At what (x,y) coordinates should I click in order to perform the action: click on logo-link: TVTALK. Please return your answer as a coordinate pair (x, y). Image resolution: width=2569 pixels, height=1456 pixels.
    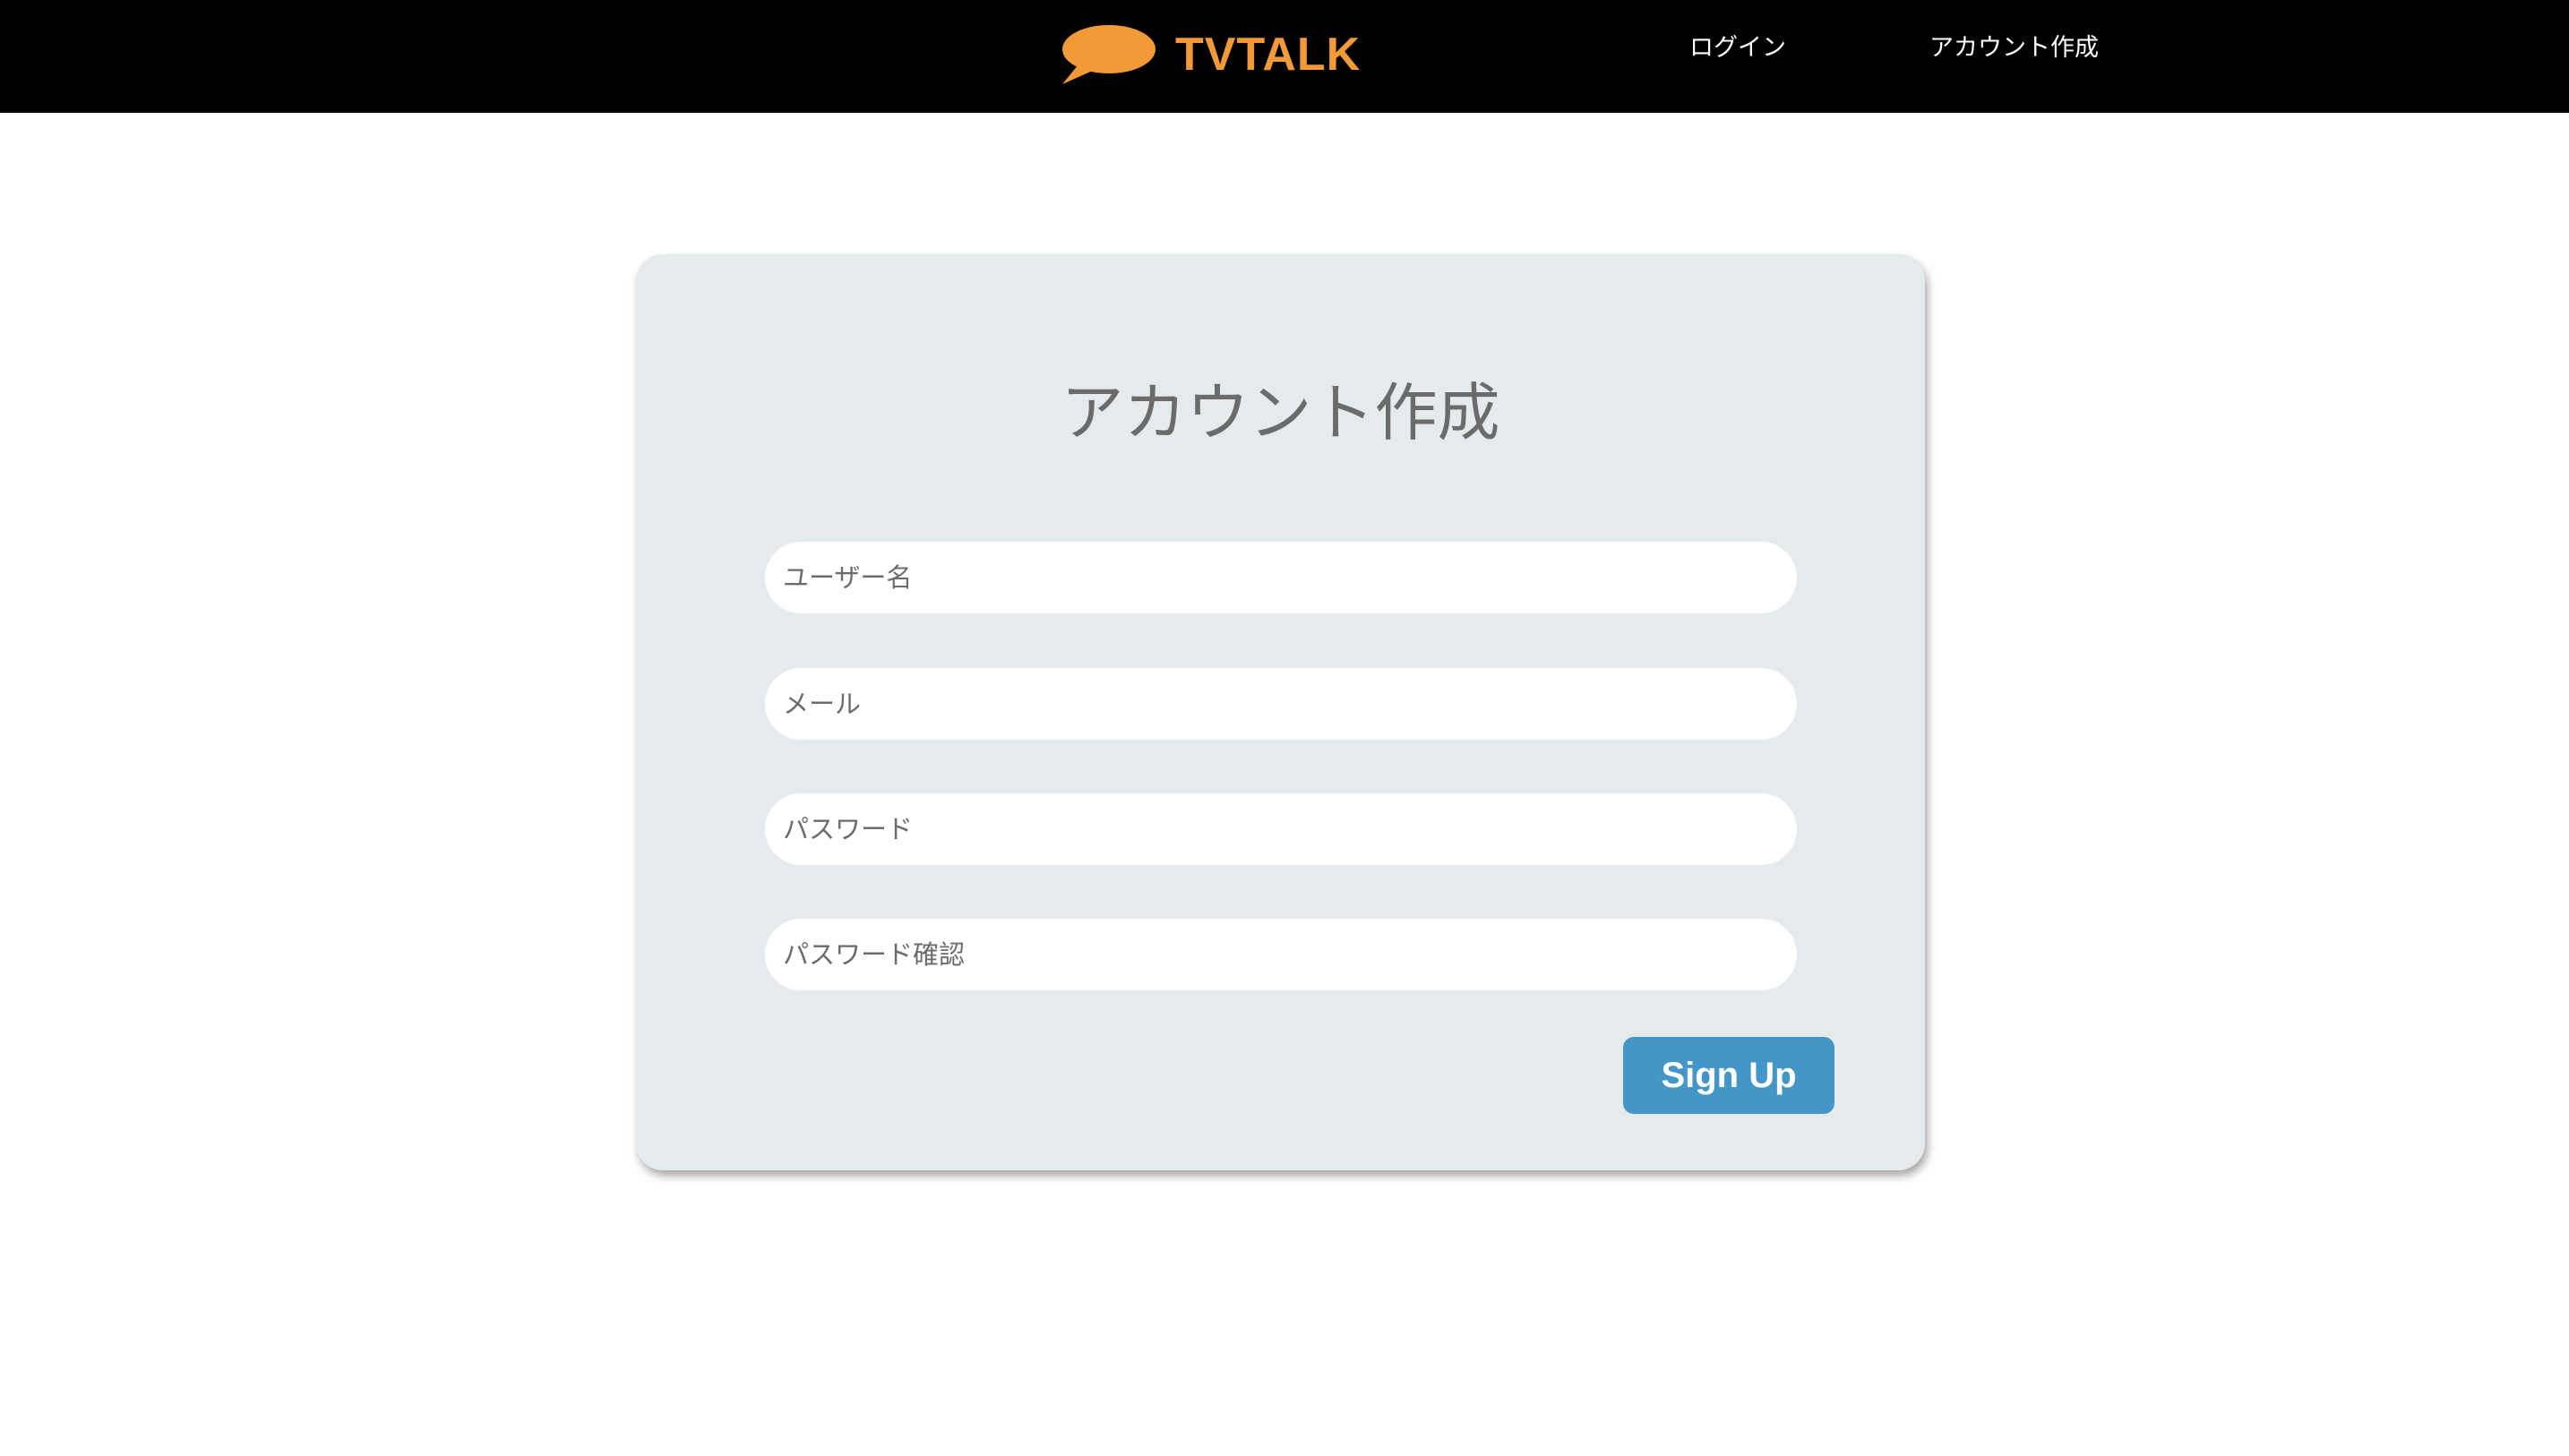
    Looking at the image, I should click on (1211, 54).